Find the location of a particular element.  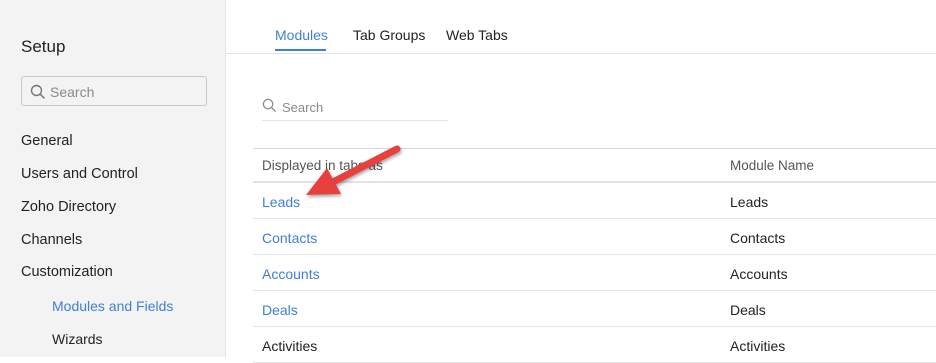

sidebar-item-channels: Channels is located at coordinates (51, 240).